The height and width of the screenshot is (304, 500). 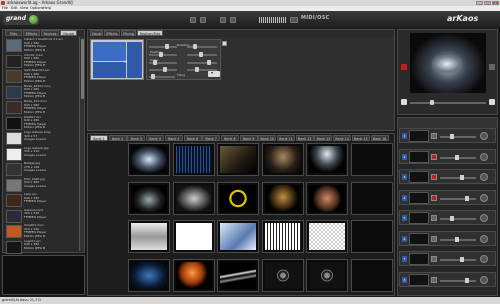 I want to click on bank-tab: Bank 5, so click(x=173, y=138).